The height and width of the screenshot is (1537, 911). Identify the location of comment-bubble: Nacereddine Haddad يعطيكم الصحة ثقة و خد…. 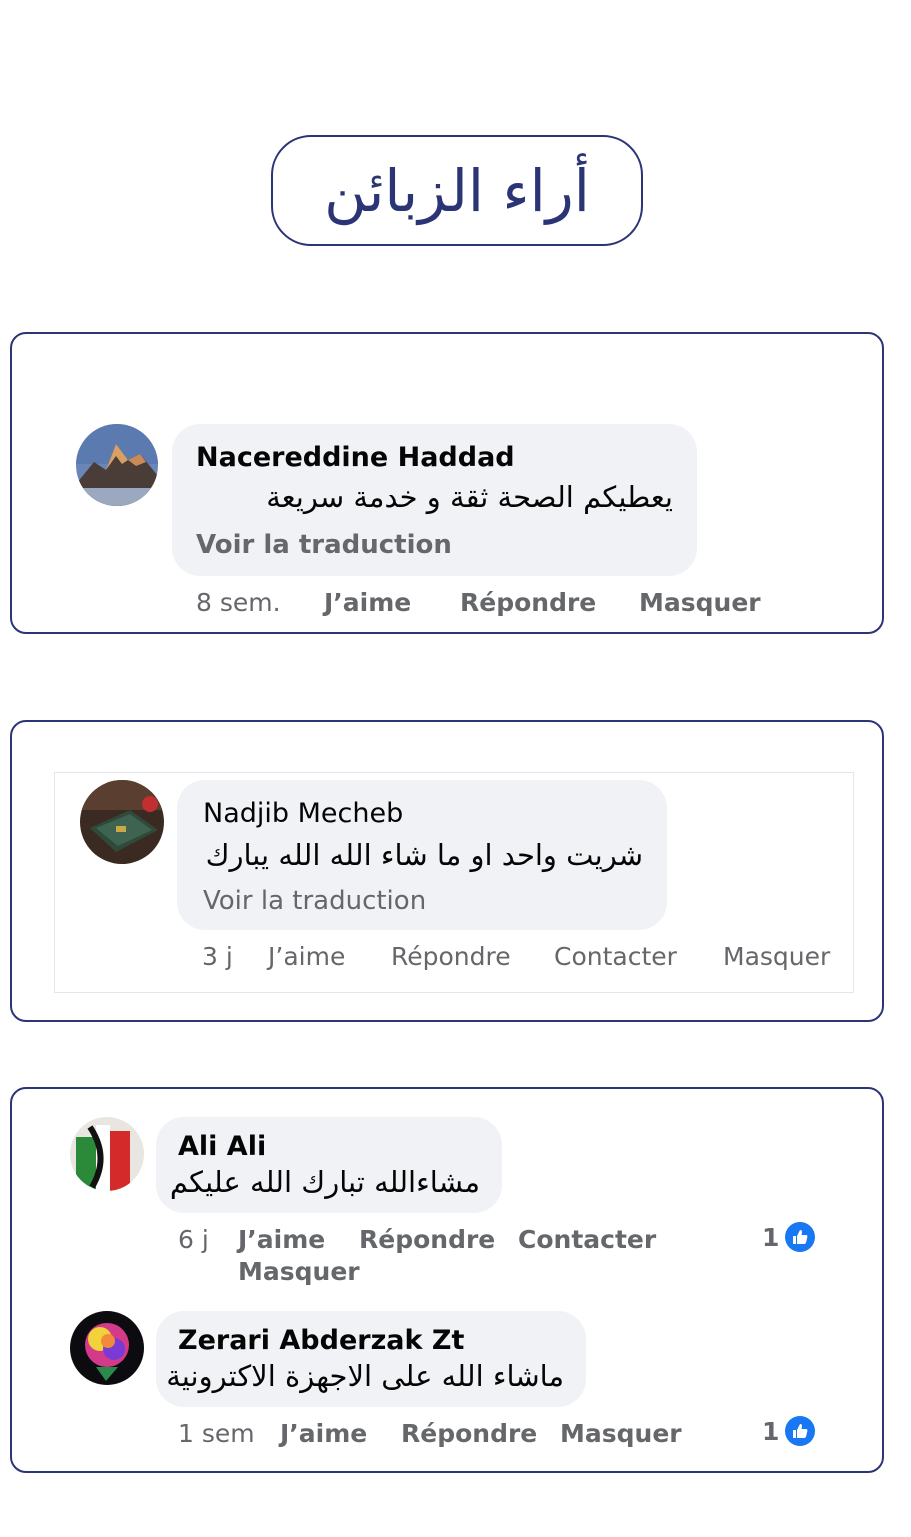
(434, 500).